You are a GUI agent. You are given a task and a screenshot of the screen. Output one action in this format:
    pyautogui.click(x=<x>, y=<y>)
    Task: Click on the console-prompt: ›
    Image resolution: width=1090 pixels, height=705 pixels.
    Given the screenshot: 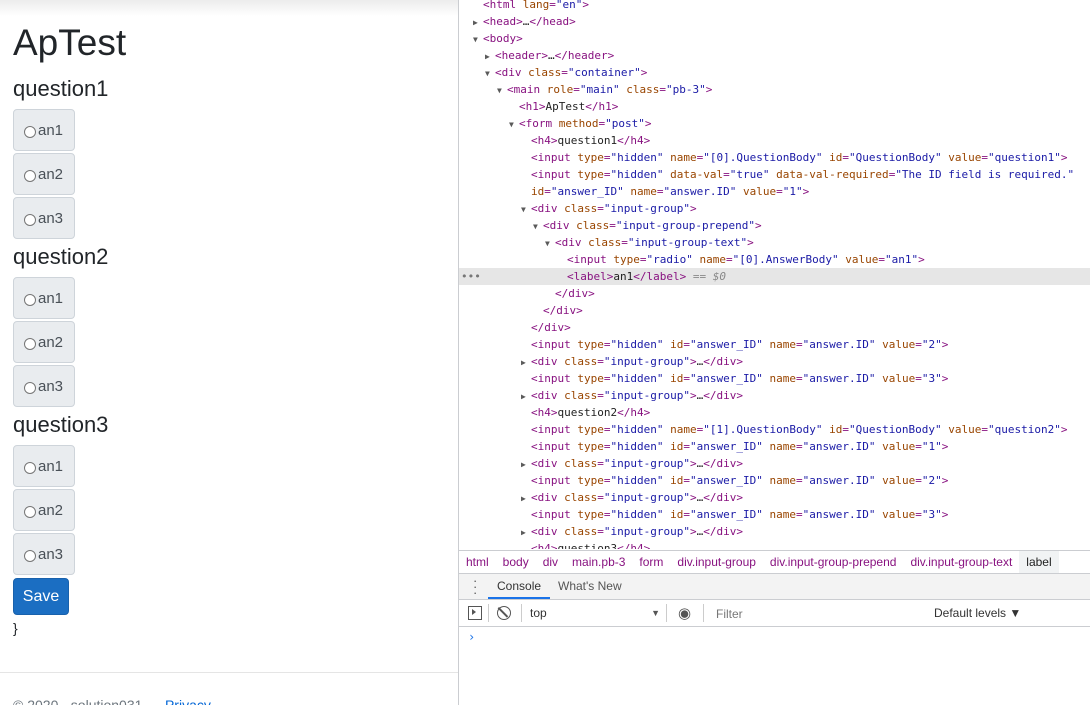 What is the action you would take?
    pyautogui.click(x=471, y=637)
    